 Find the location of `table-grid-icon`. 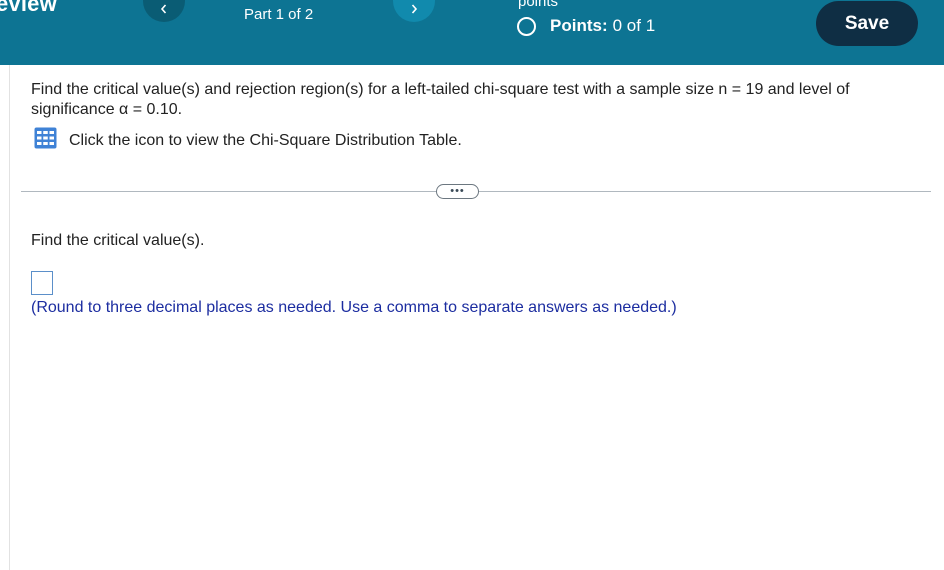

table-grid-icon is located at coordinates (51, 140).